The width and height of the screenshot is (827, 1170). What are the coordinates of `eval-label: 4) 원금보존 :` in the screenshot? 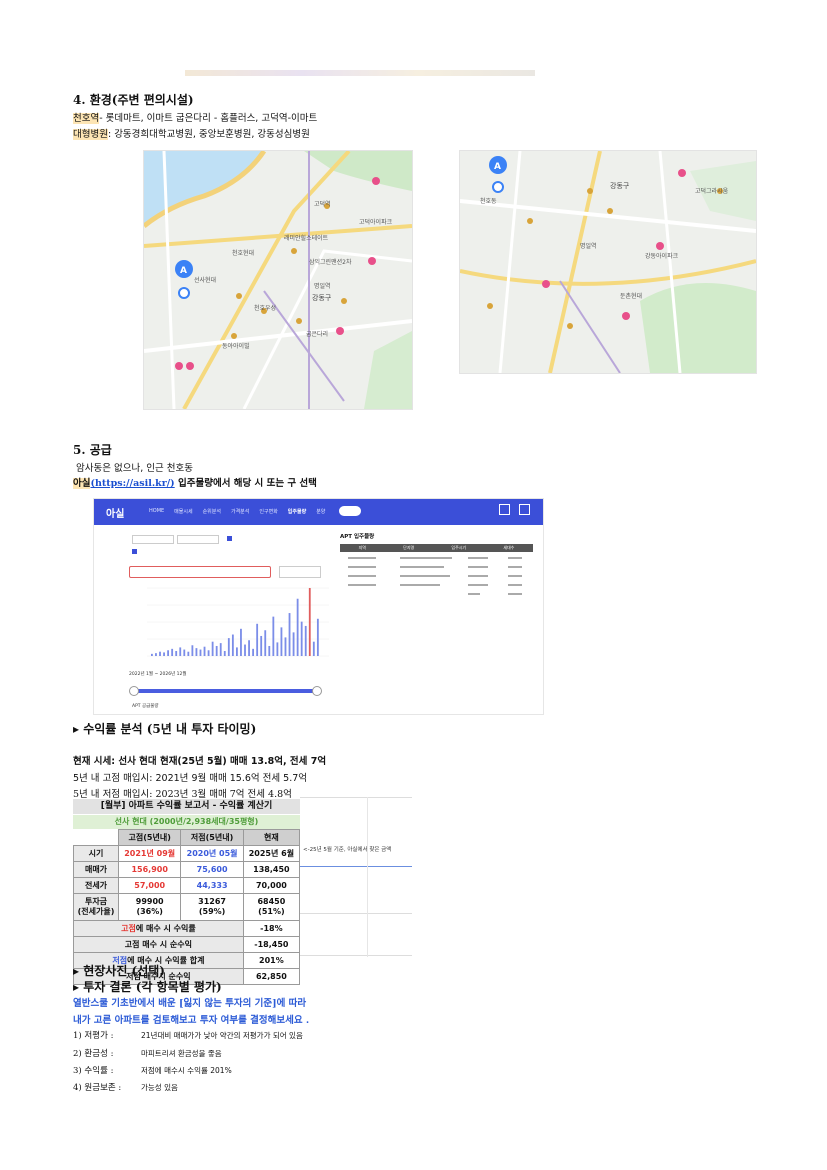 It's located at (97, 1088).